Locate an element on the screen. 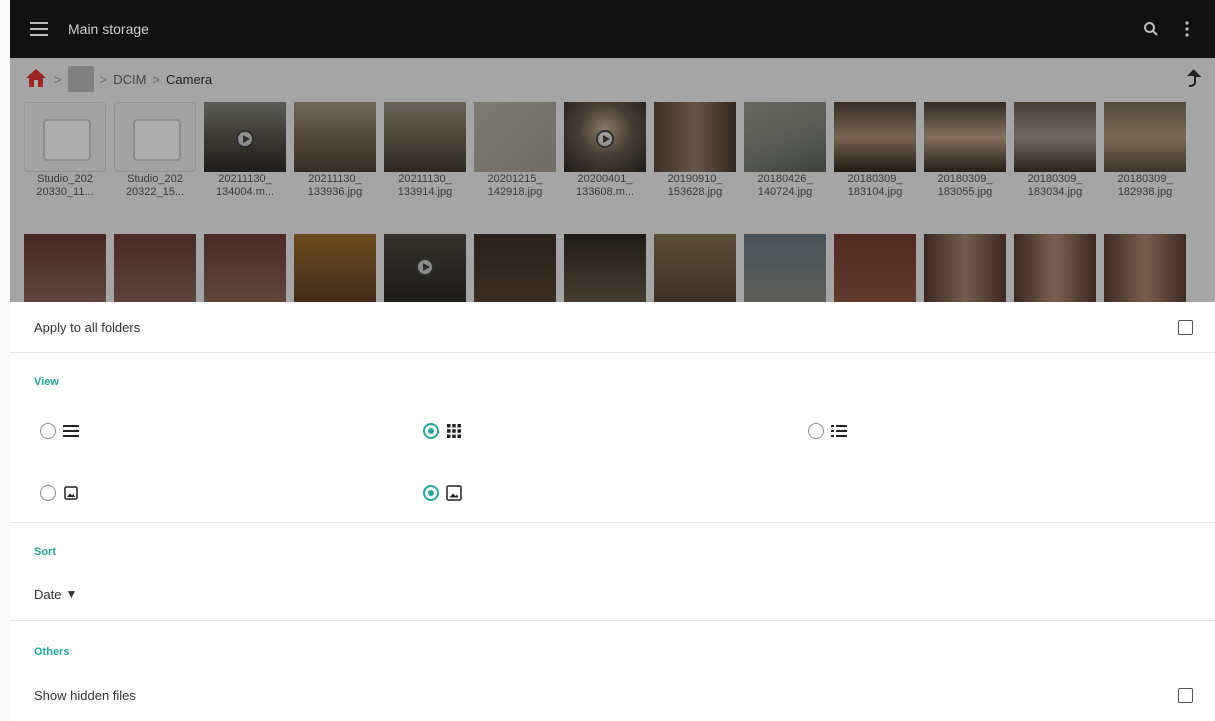 The height and width of the screenshot is (721, 1215). more-vertical-icon is located at coordinates (1187, 29).